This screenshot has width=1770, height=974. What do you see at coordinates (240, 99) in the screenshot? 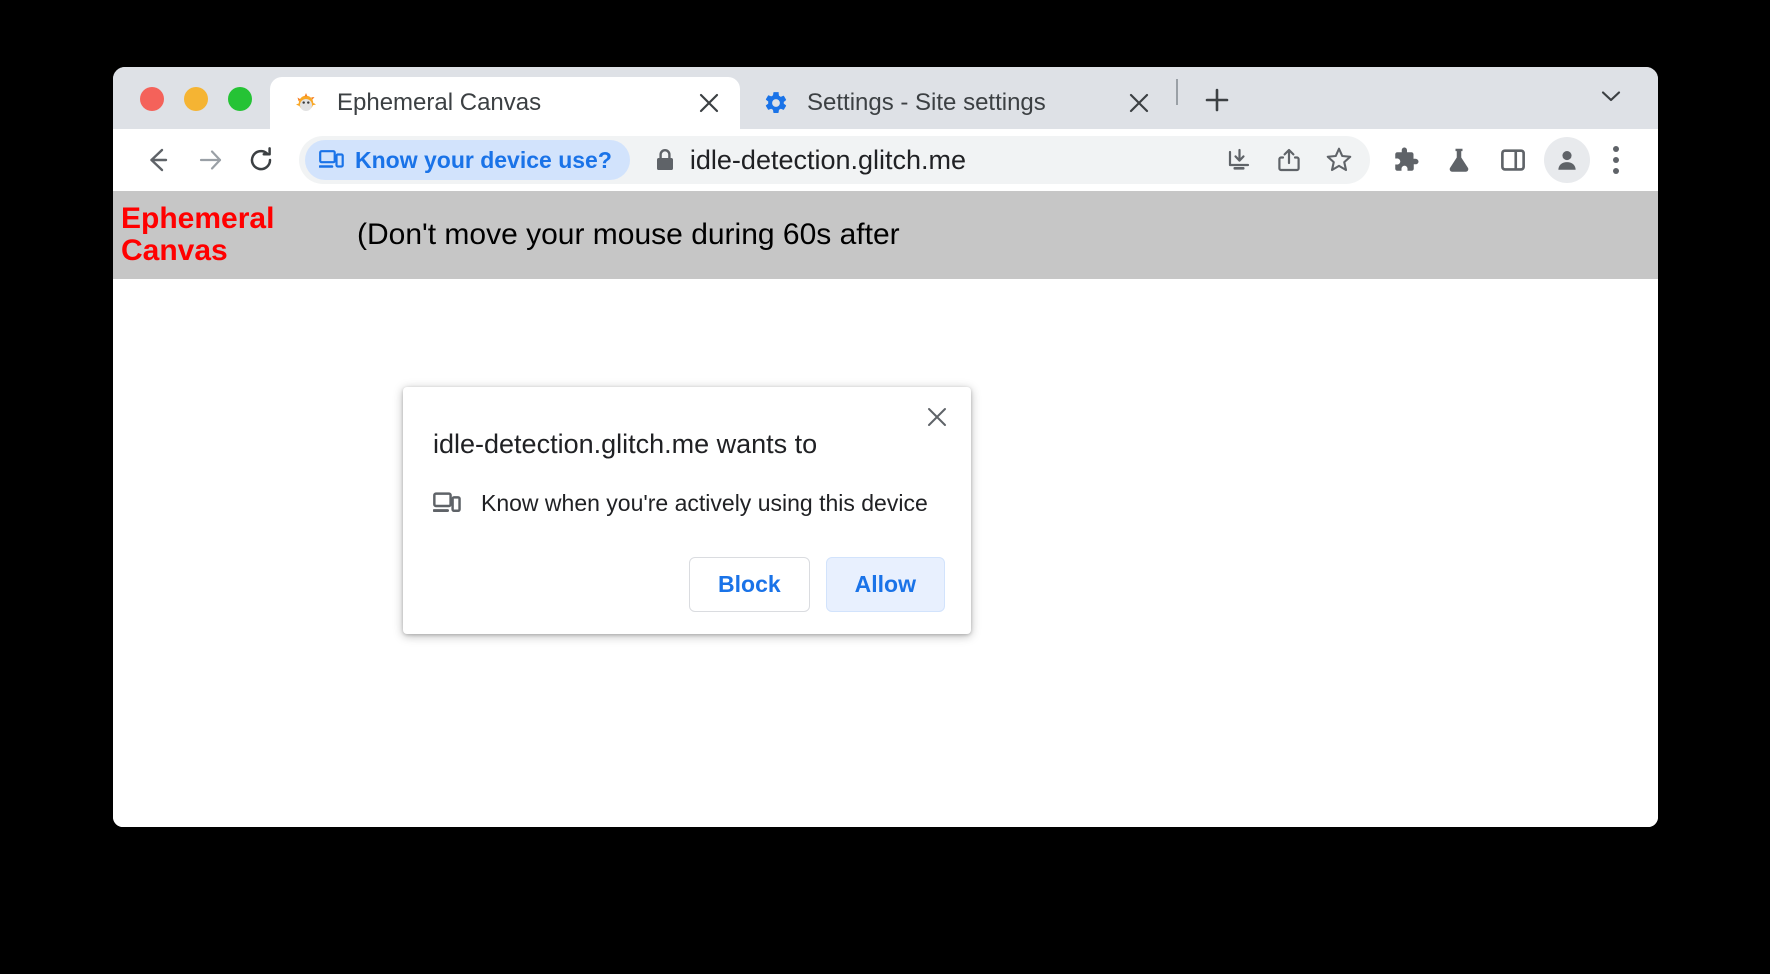
I see `window-maximize-button` at bounding box center [240, 99].